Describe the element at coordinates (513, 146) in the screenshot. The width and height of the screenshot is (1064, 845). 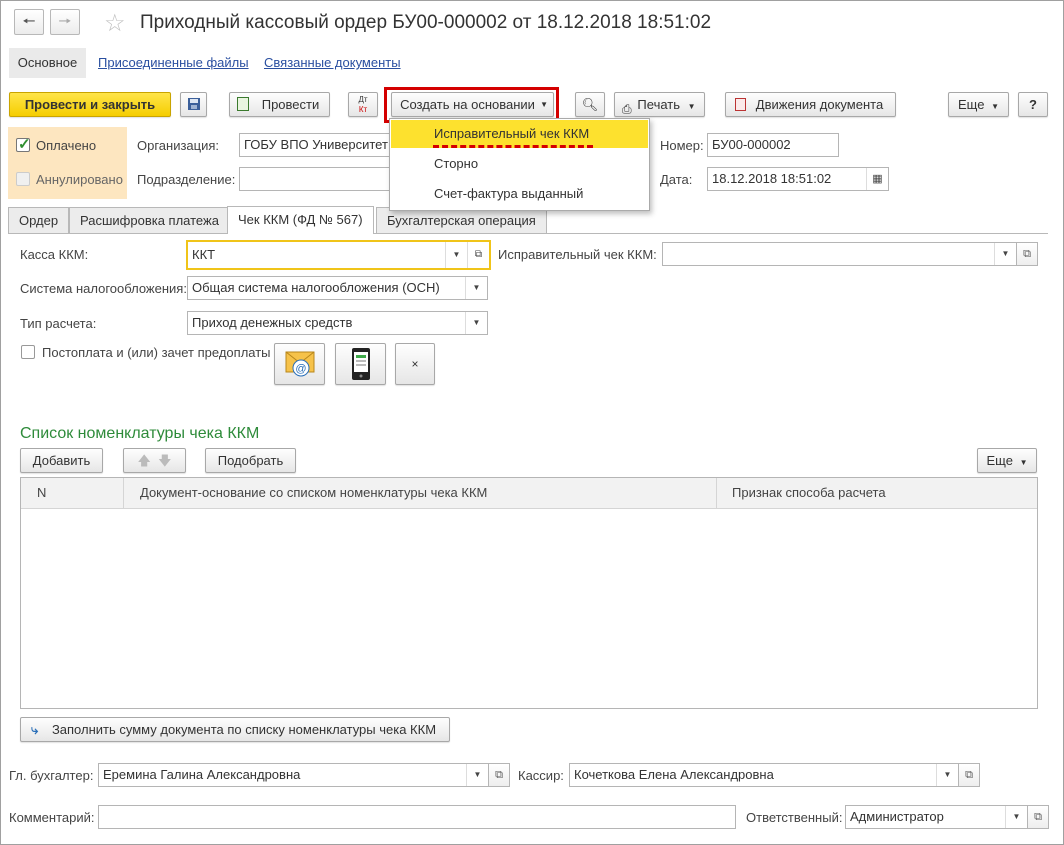
I see `underline-marker` at that location.